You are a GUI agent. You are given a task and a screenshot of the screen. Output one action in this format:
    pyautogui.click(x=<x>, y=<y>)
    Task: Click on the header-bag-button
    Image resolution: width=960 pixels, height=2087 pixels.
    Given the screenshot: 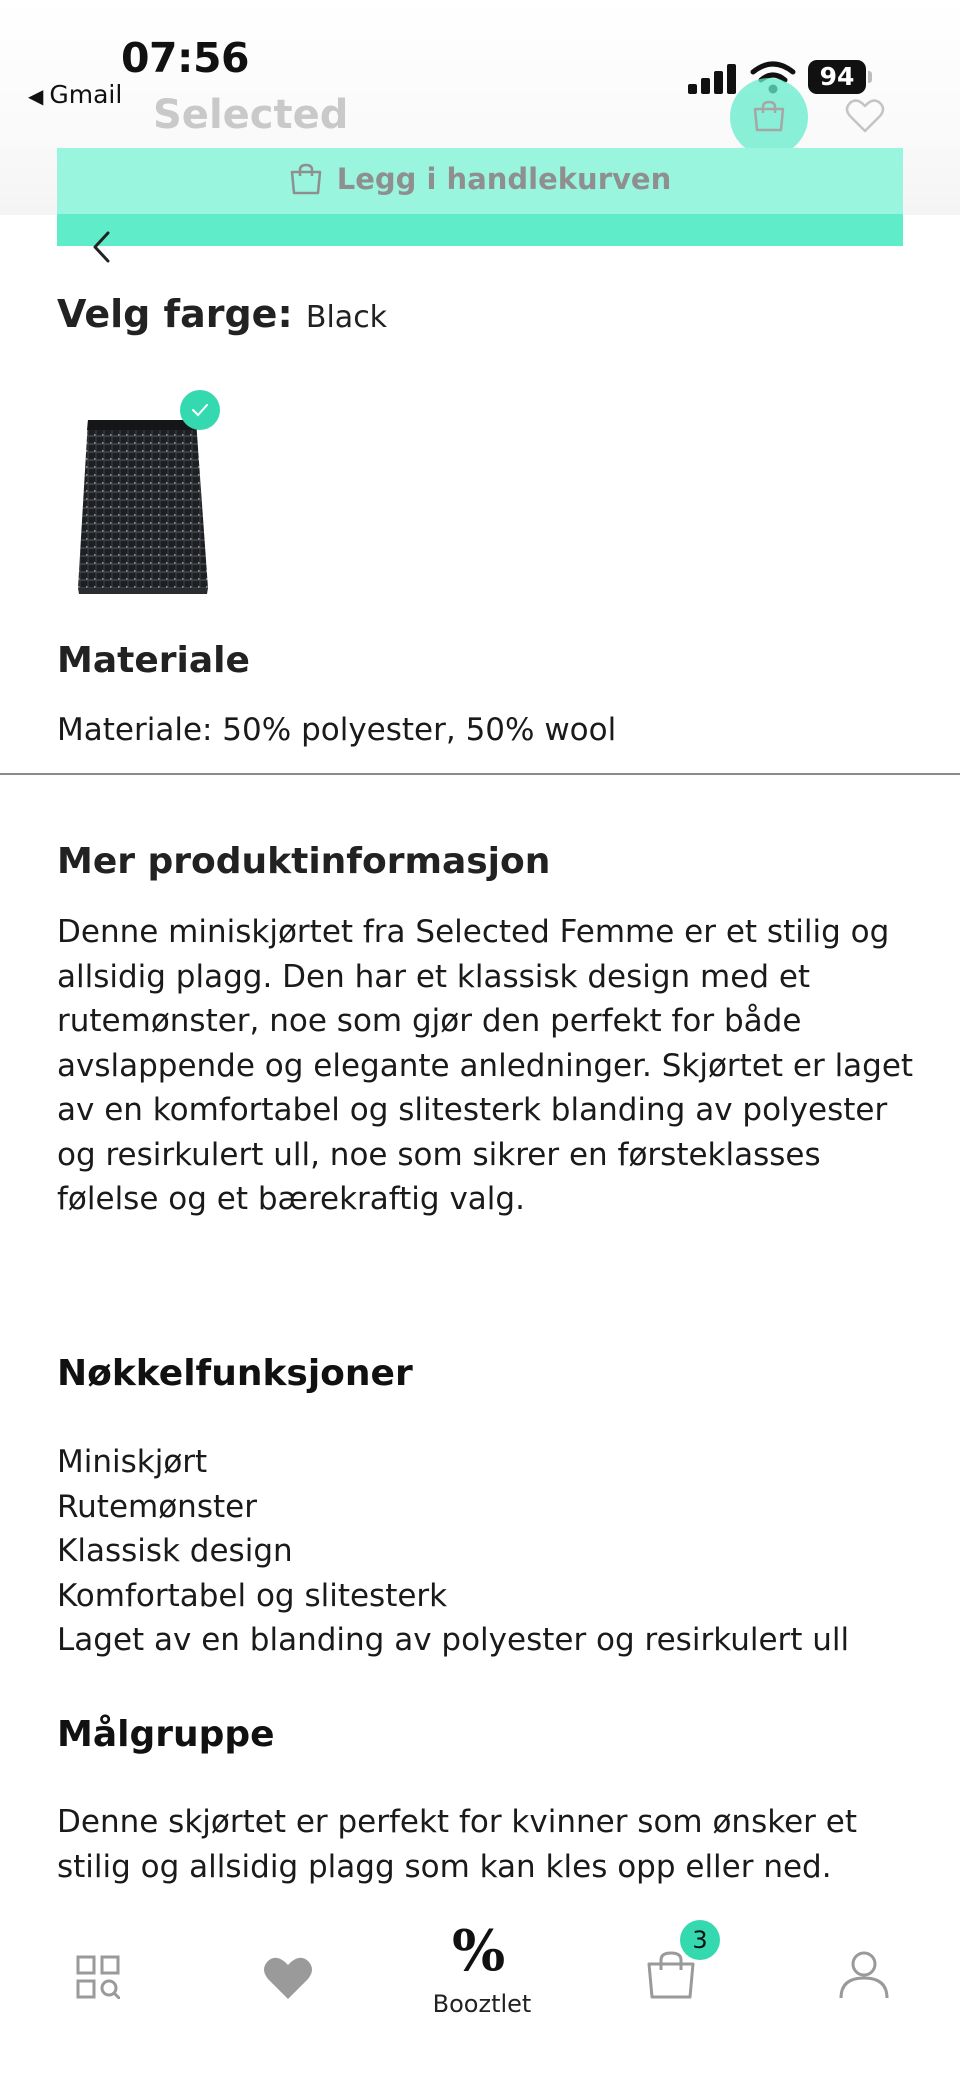 What is the action you would take?
    pyautogui.click(x=769, y=117)
    